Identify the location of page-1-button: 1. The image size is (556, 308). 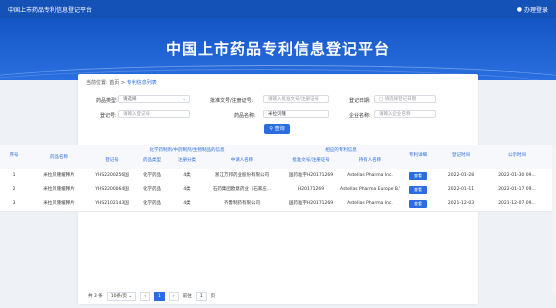
(159, 296).